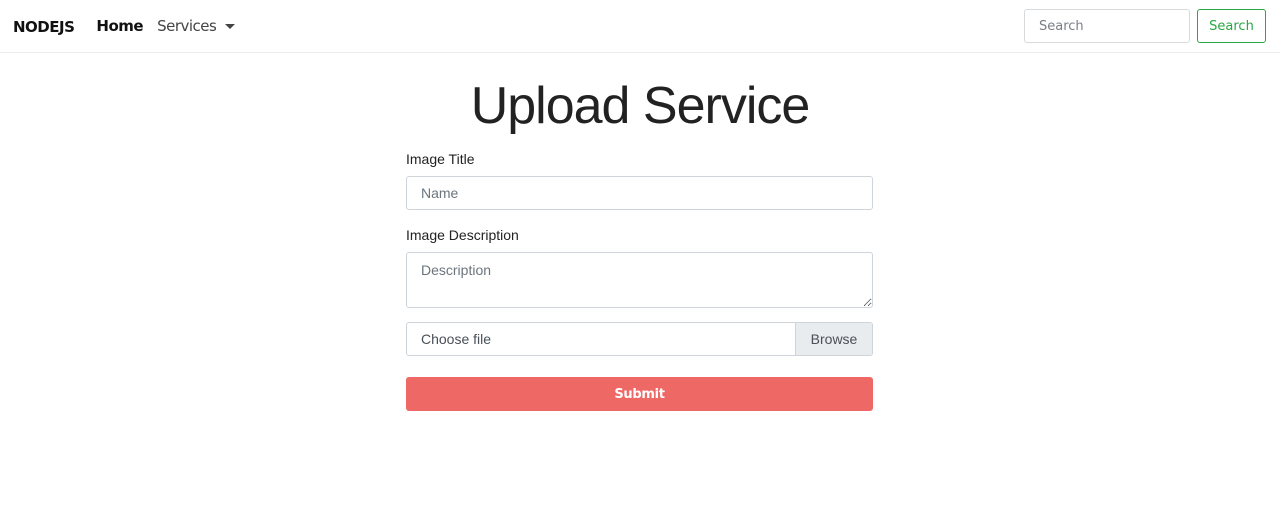  Describe the element at coordinates (462, 235) in the screenshot. I see `image-description-label: Image Description` at that location.